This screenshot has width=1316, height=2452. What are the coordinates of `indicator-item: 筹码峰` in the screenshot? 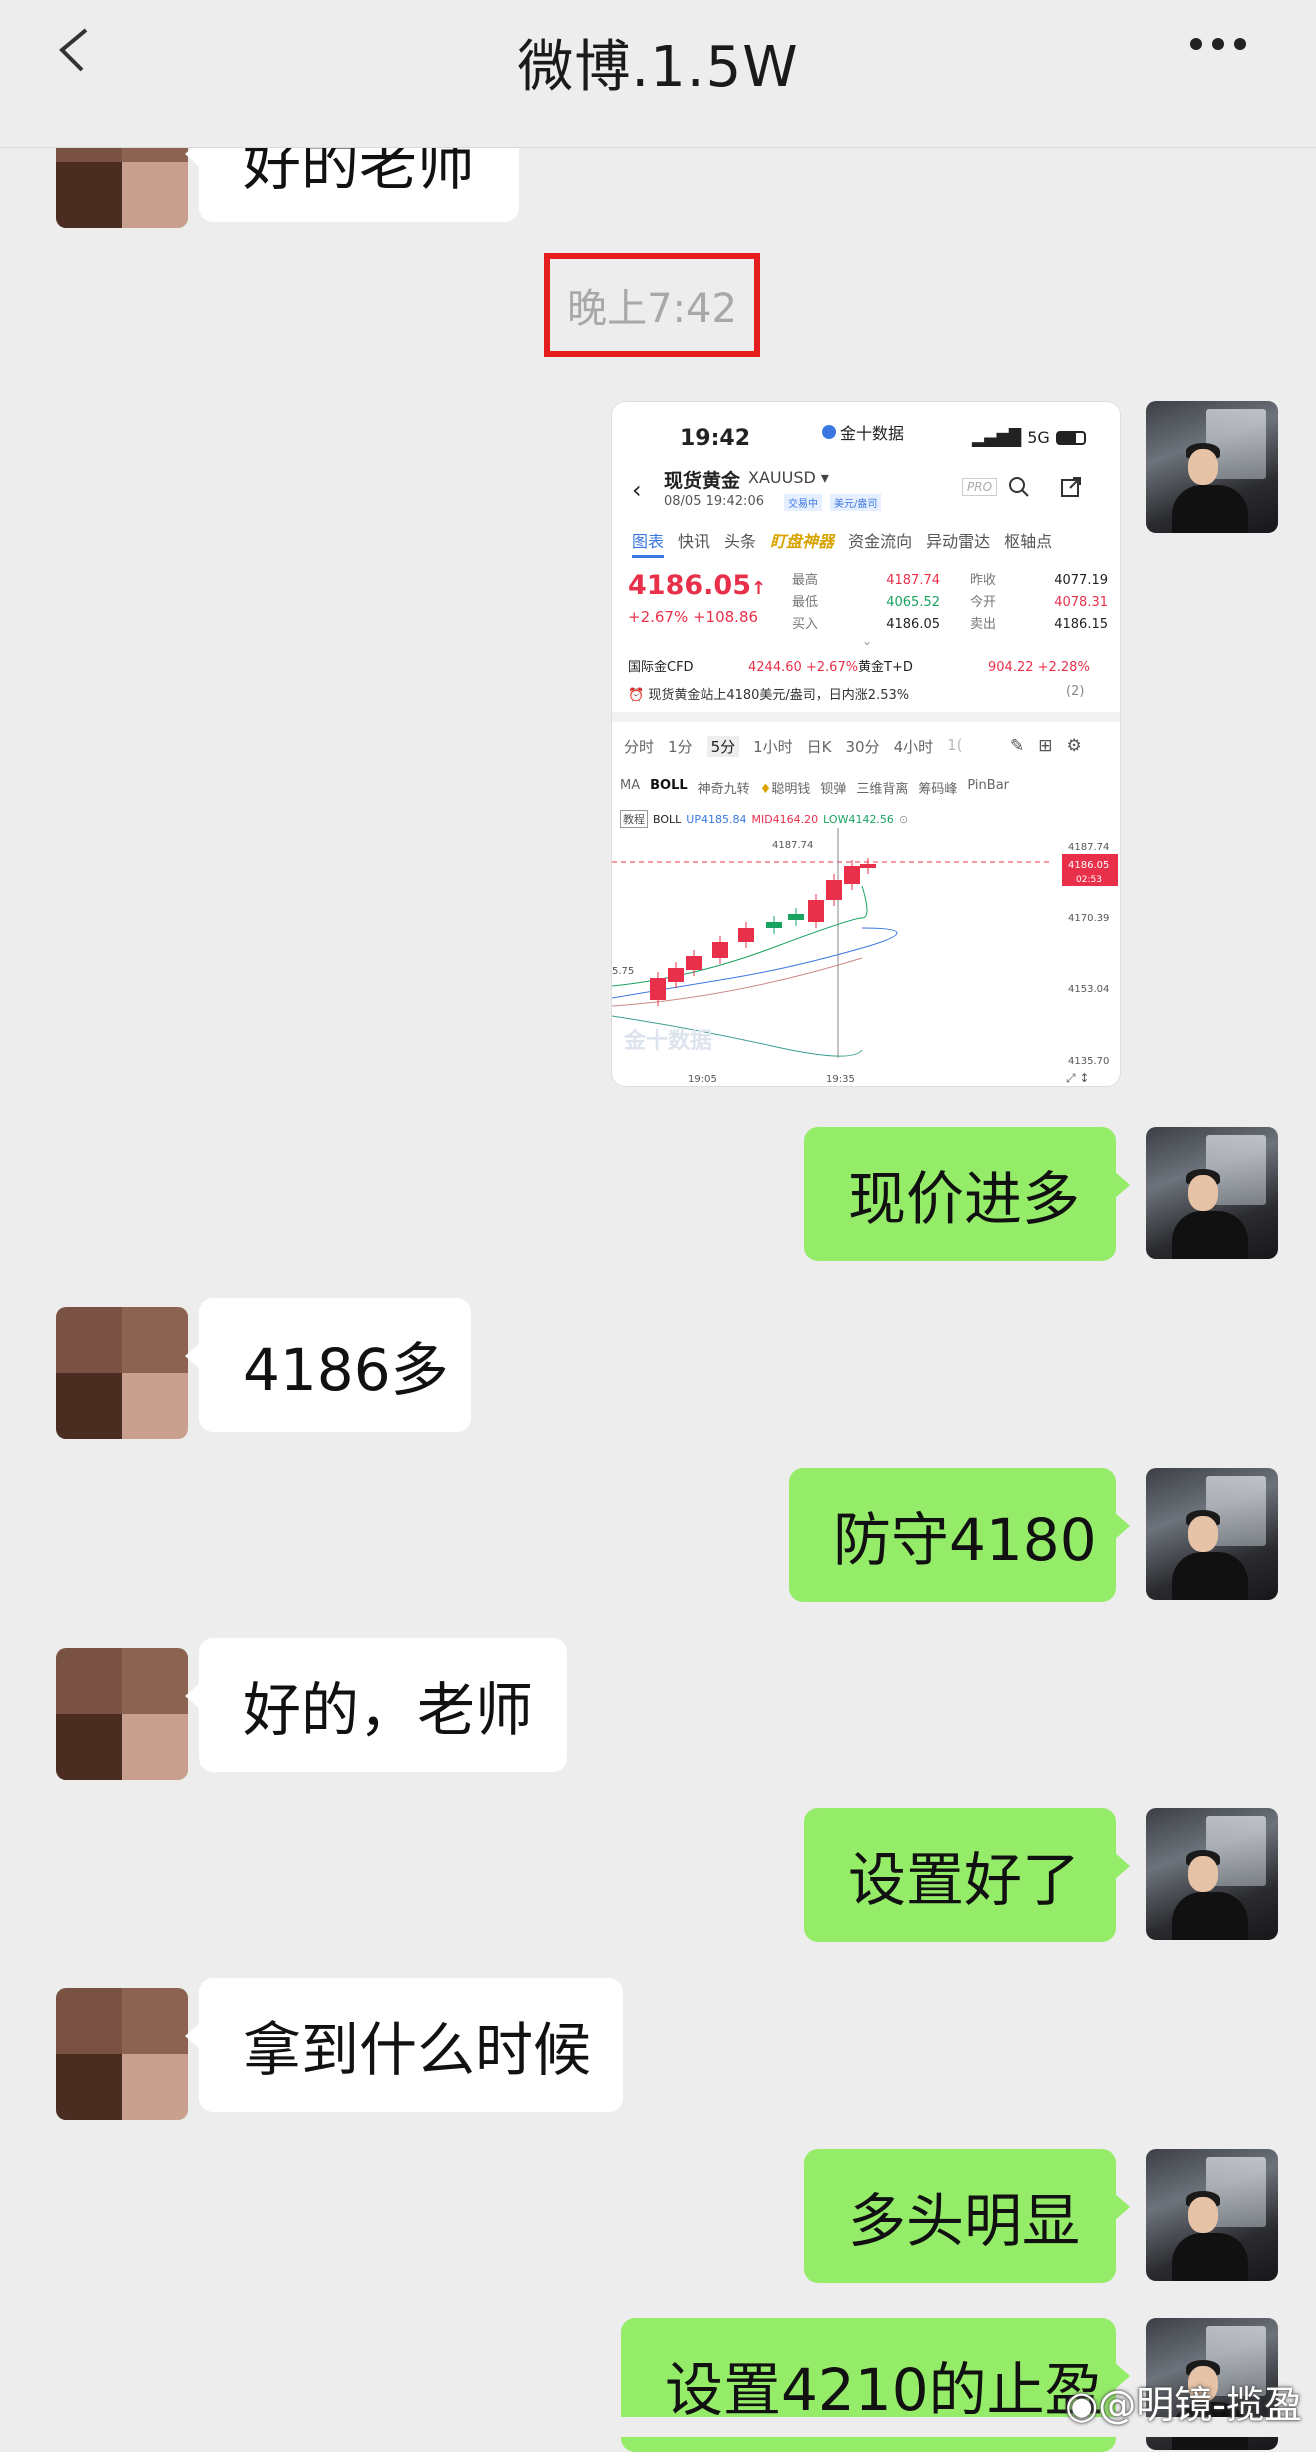 It's located at (937, 787).